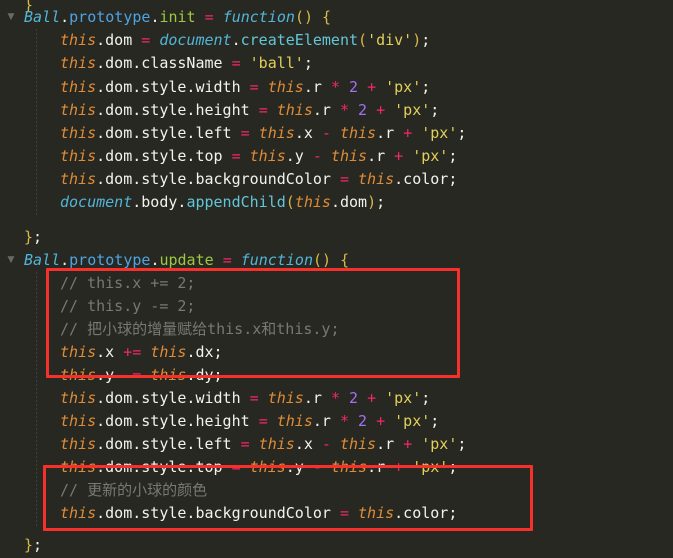 This screenshot has height=558, width=673. I want to click on token: appendChild, so click(236, 202).